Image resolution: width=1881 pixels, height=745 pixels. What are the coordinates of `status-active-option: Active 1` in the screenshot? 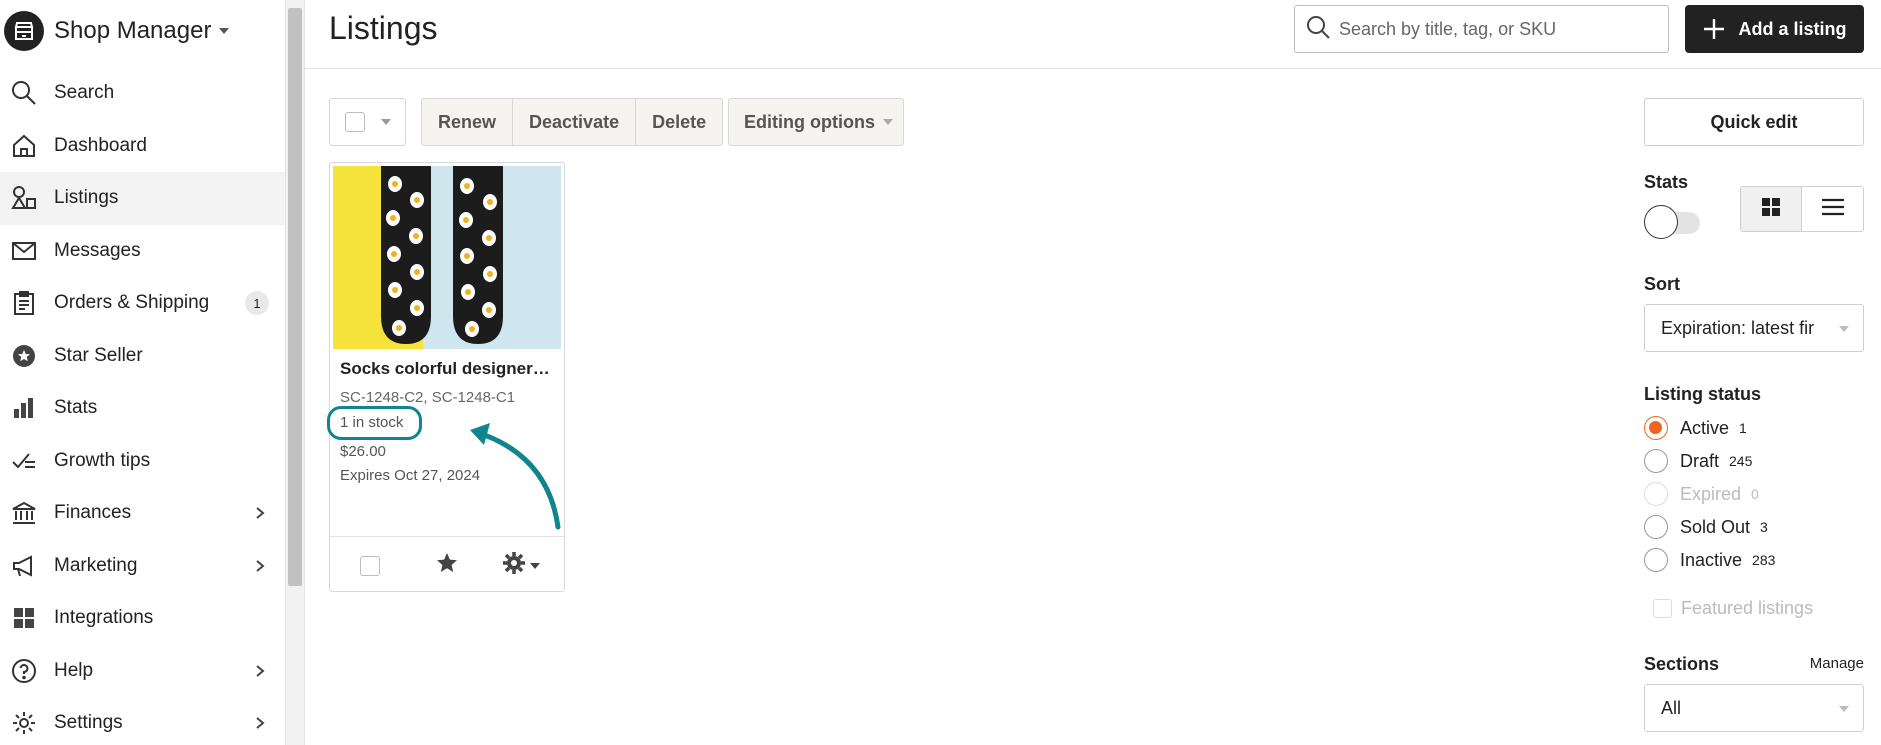 It's located at (1695, 428).